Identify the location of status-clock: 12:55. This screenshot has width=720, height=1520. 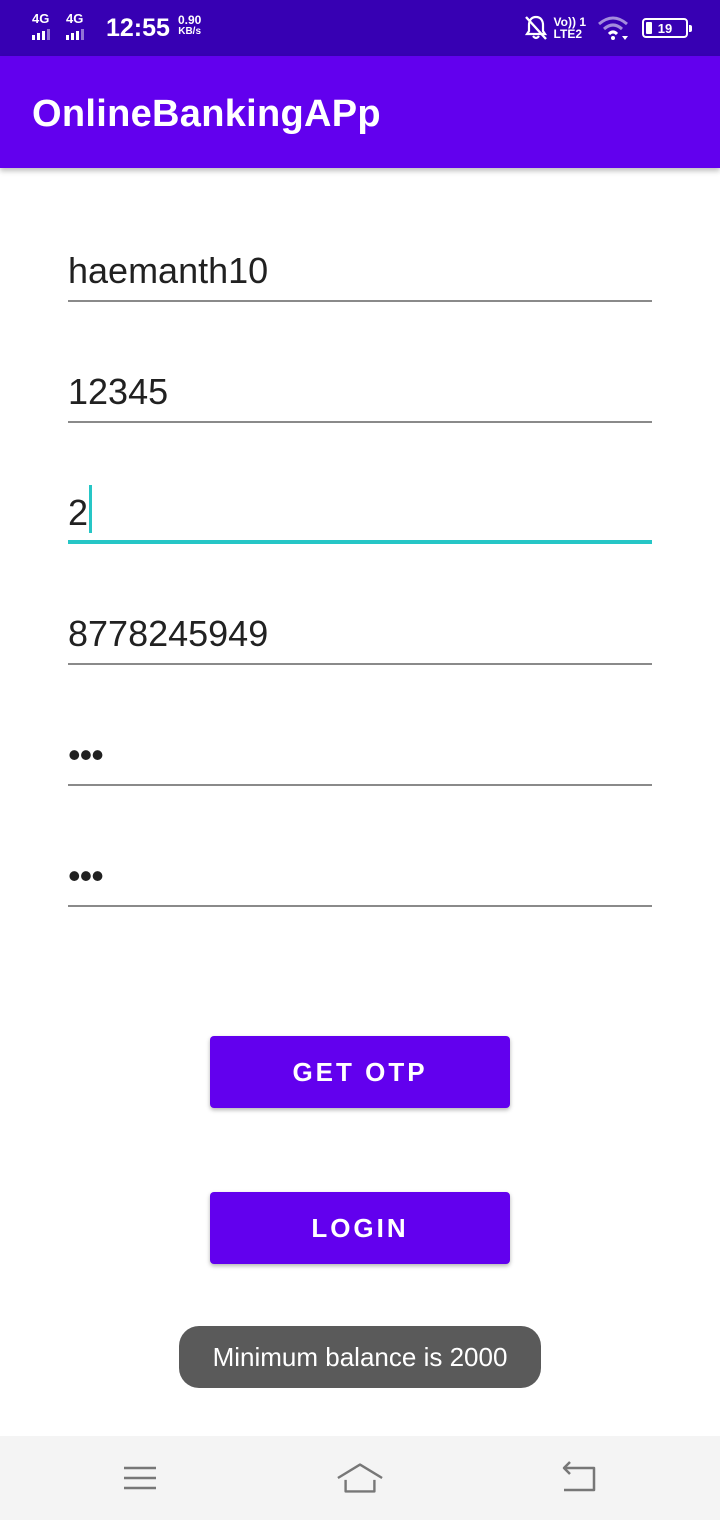
(138, 28).